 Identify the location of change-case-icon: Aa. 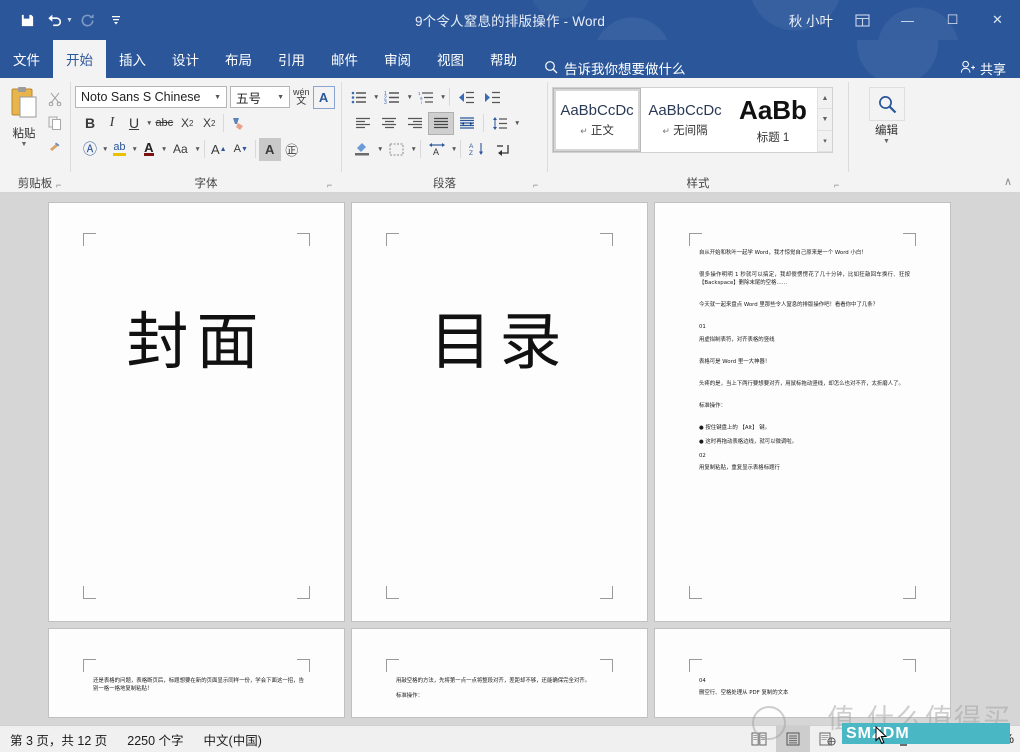
(180, 149).